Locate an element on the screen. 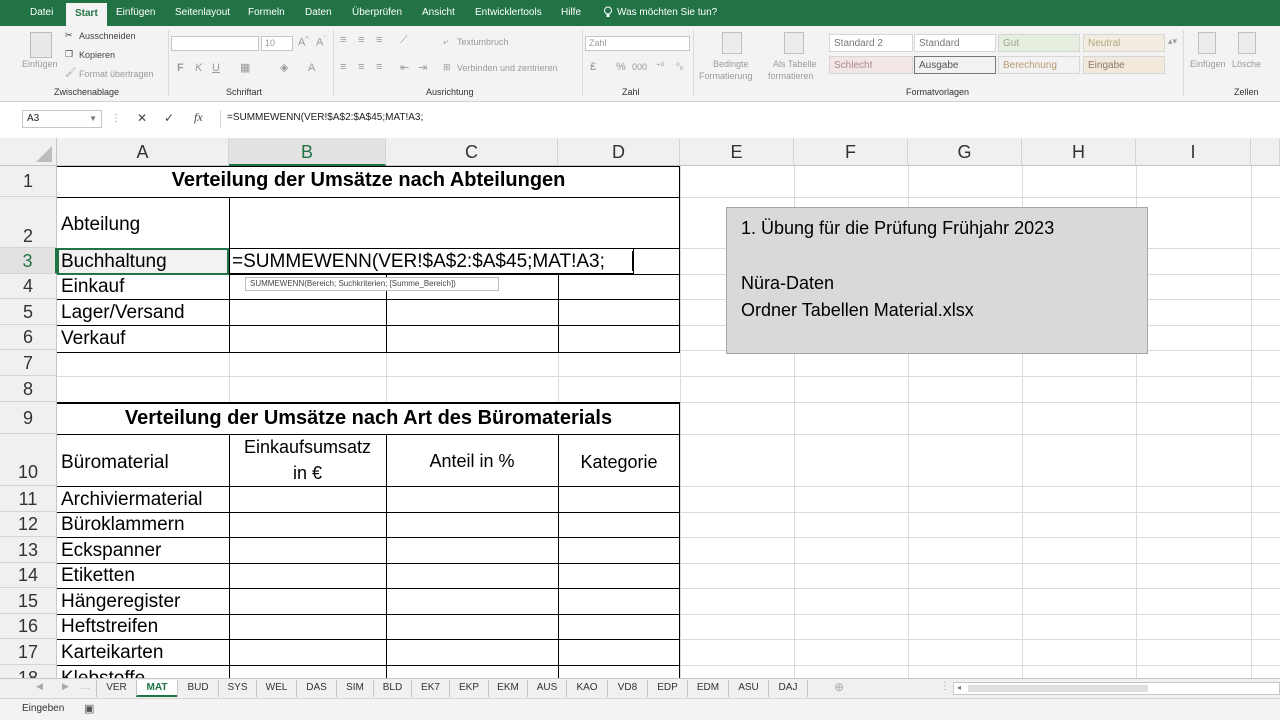  copy-icon: ❐ is located at coordinates (69, 54).